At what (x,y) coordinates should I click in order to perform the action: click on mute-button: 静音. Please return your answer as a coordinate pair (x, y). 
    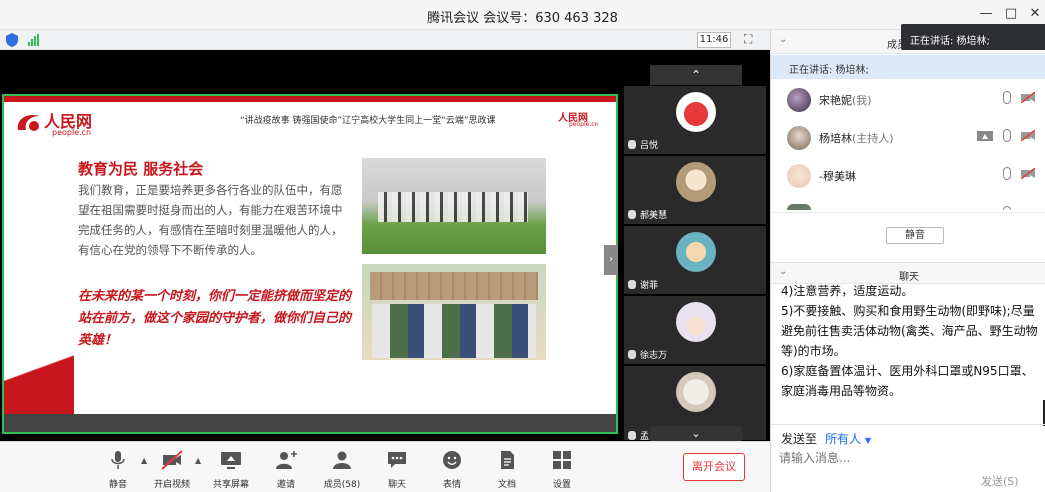
    Looking at the image, I should click on (118, 470).